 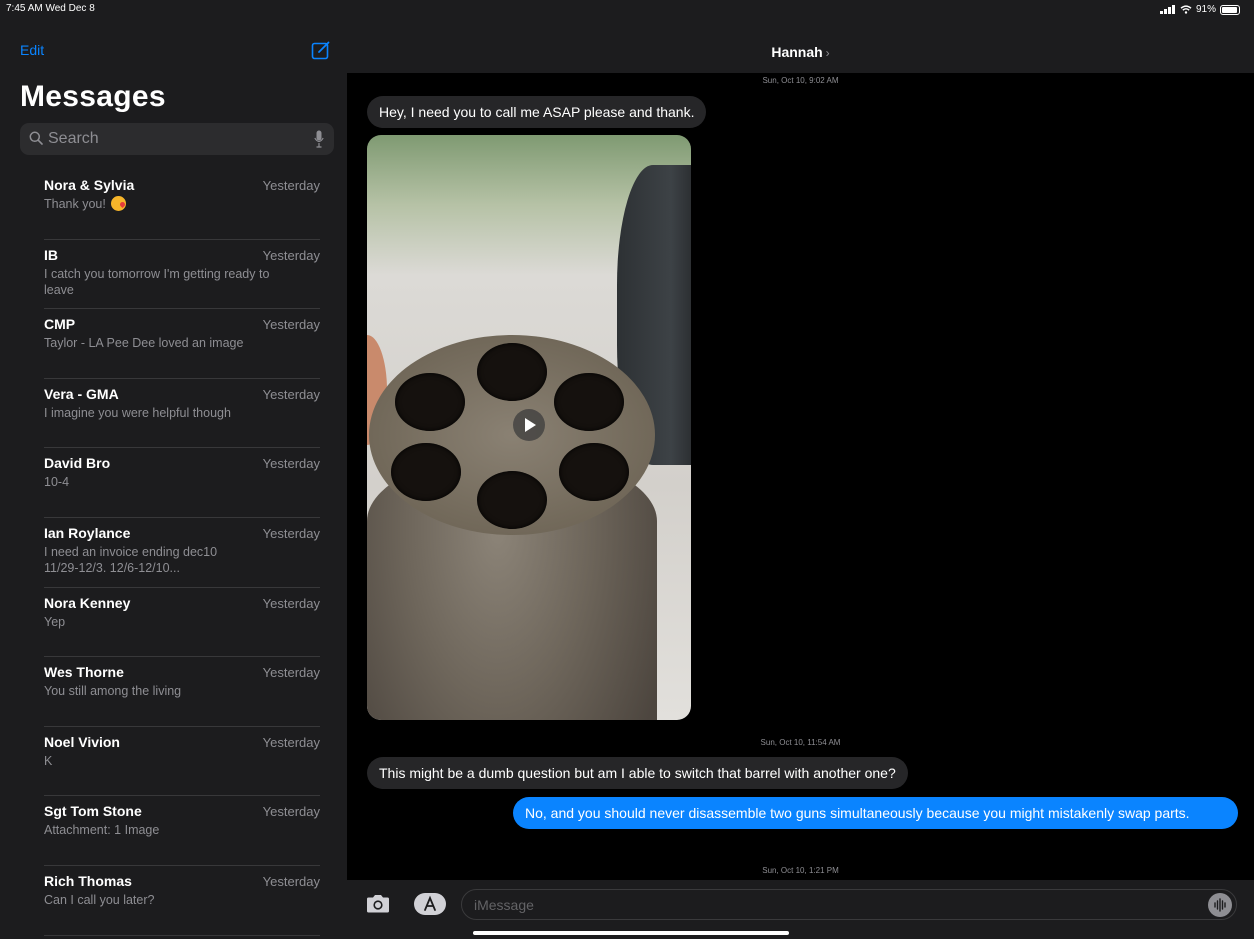 What do you see at coordinates (800, 742) in the screenshot?
I see `message-timestamp: Sun, Oct 10, 11:54 AM` at bounding box center [800, 742].